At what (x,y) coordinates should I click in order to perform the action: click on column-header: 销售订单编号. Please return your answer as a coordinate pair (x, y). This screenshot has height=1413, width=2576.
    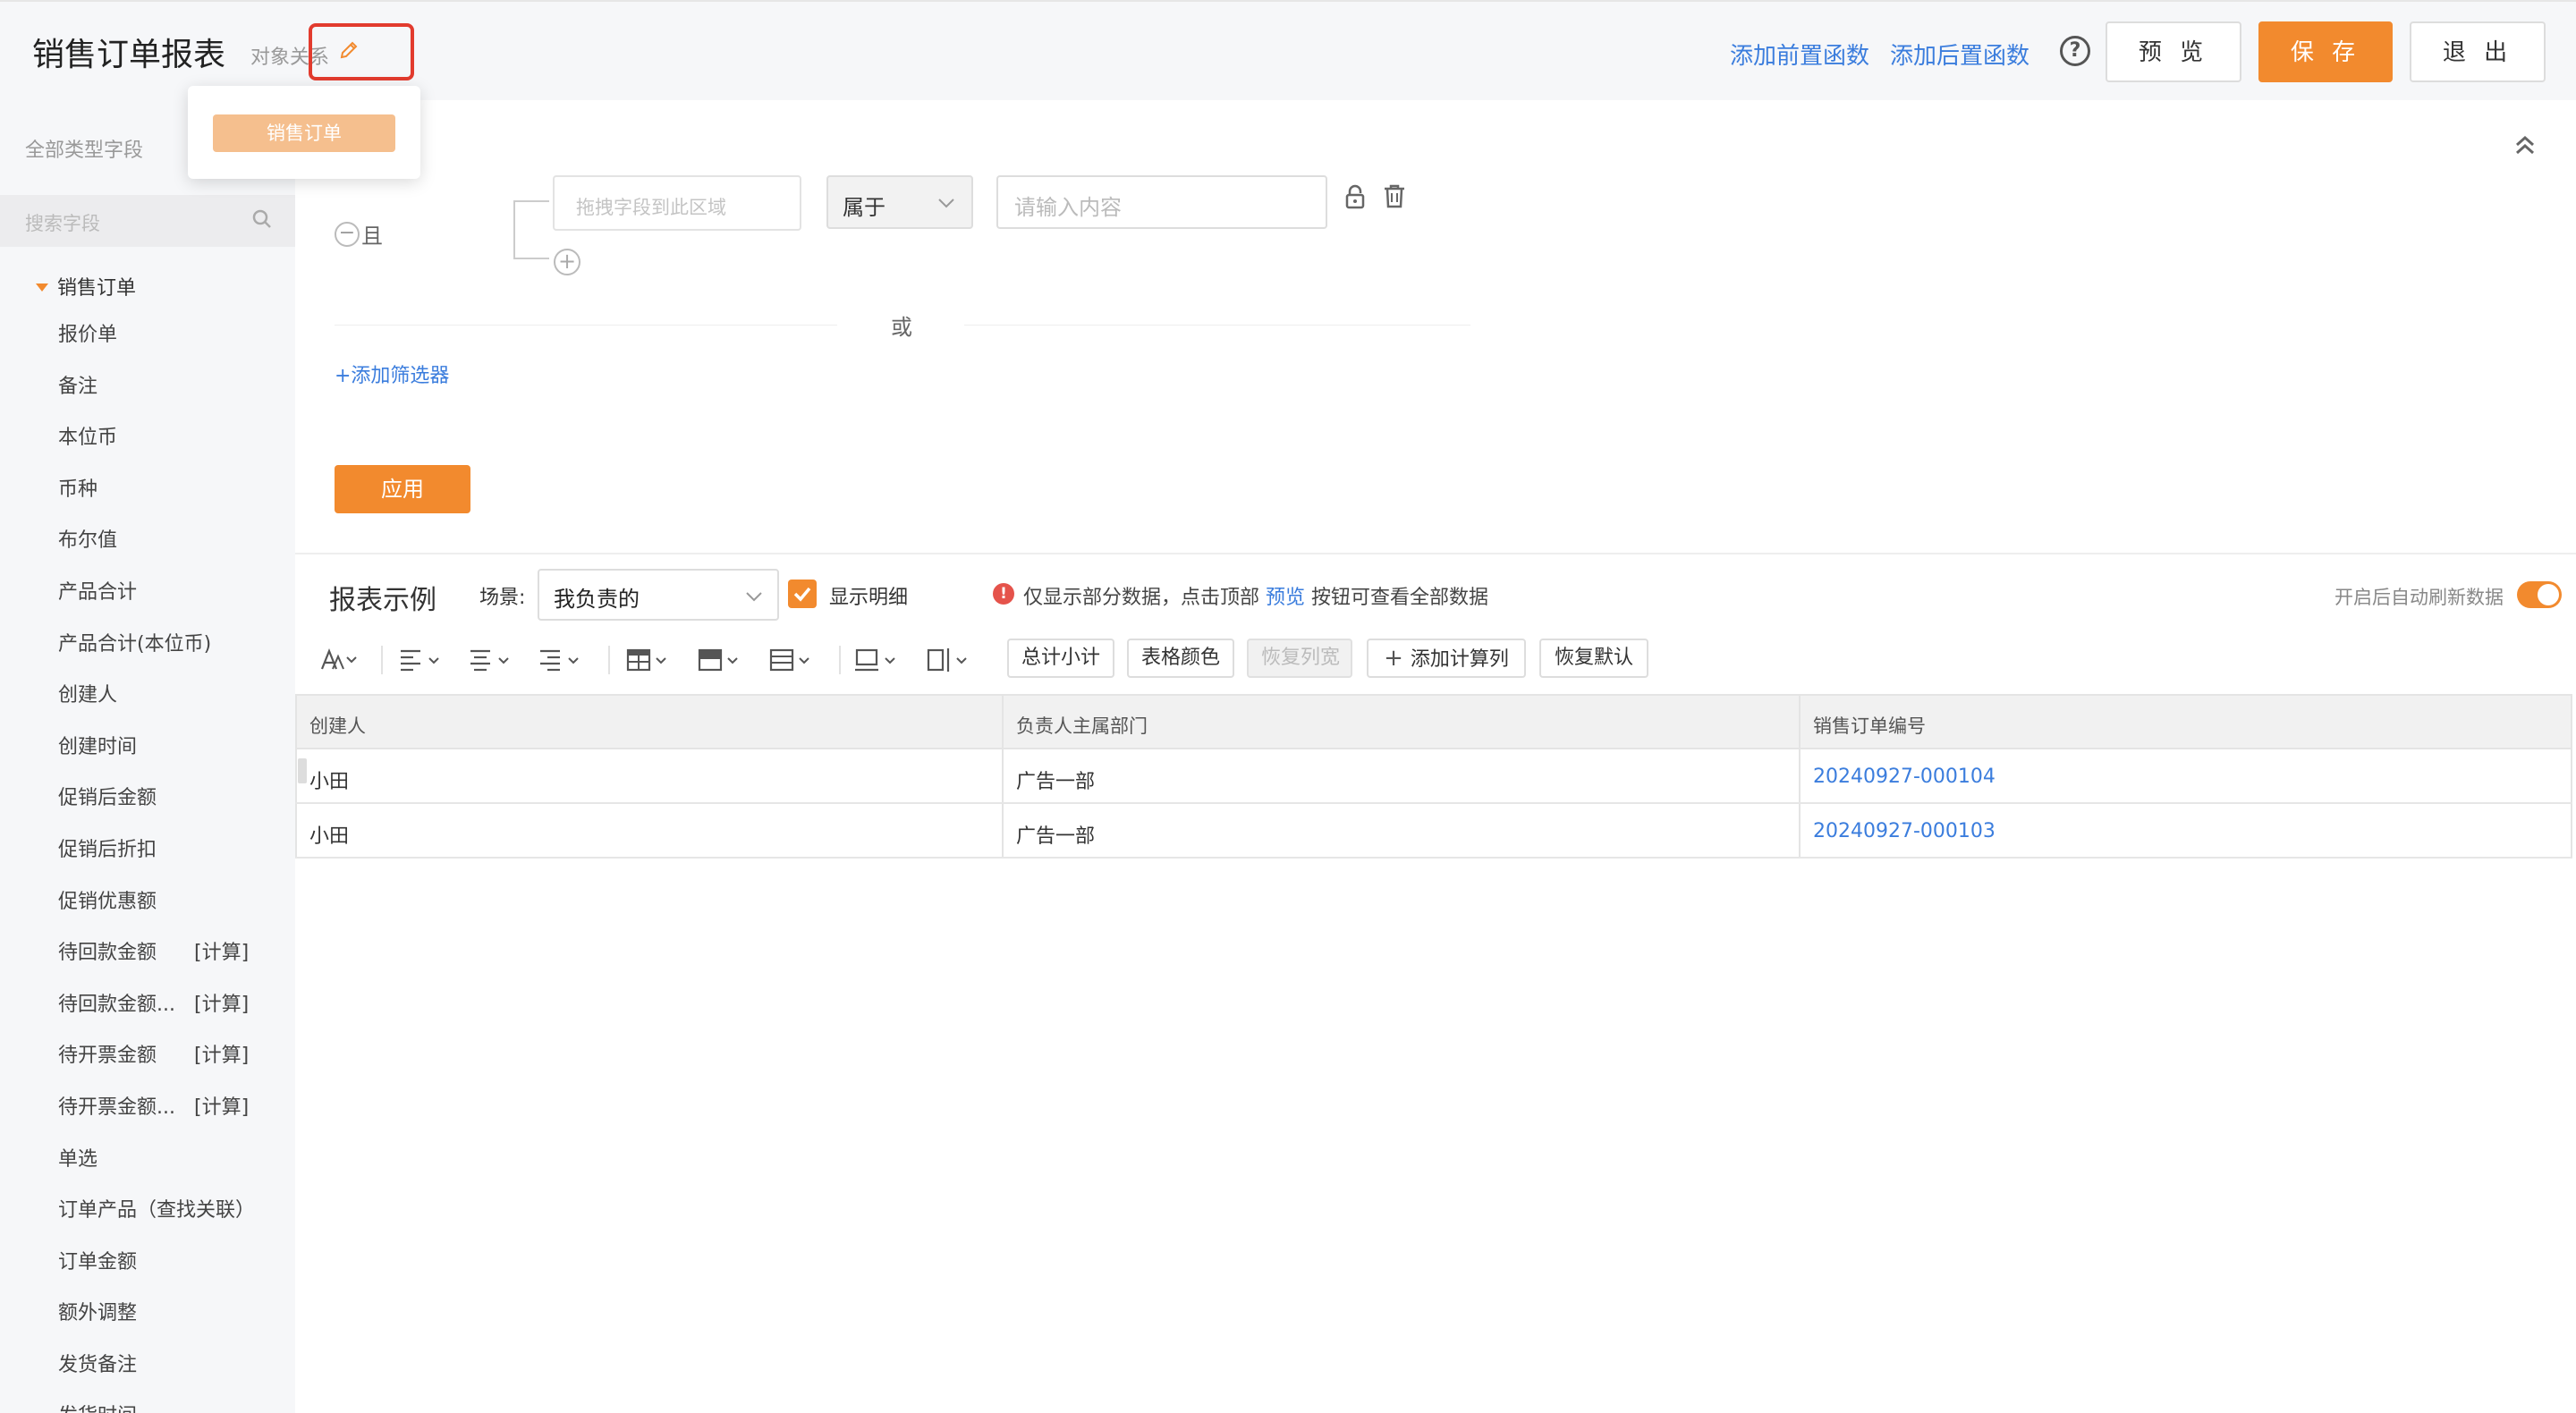
    Looking at the image, I should click on (2186, 722).